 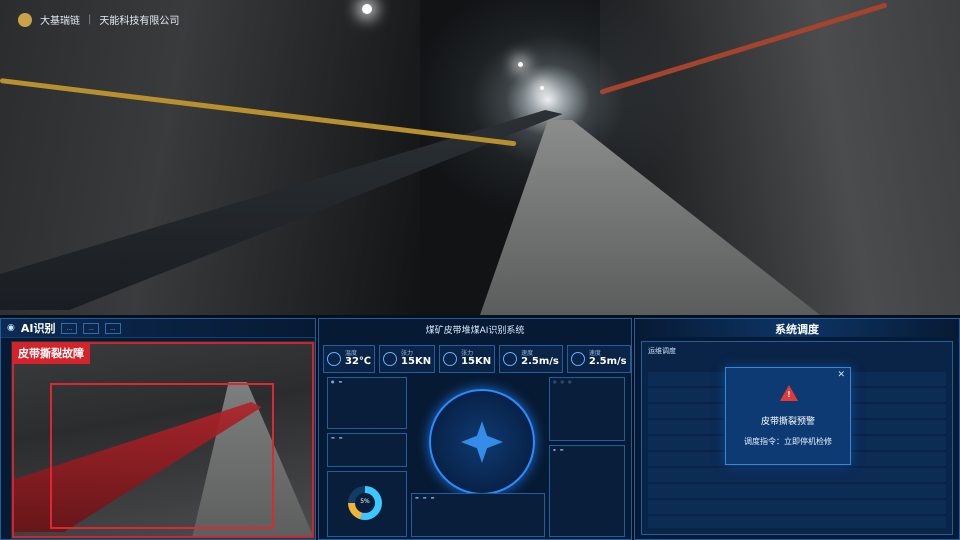 What do you see at coordinates (337, 381) in the screenshot?
I see `widget-row: ● ▬` at bounding box center [337, 381].